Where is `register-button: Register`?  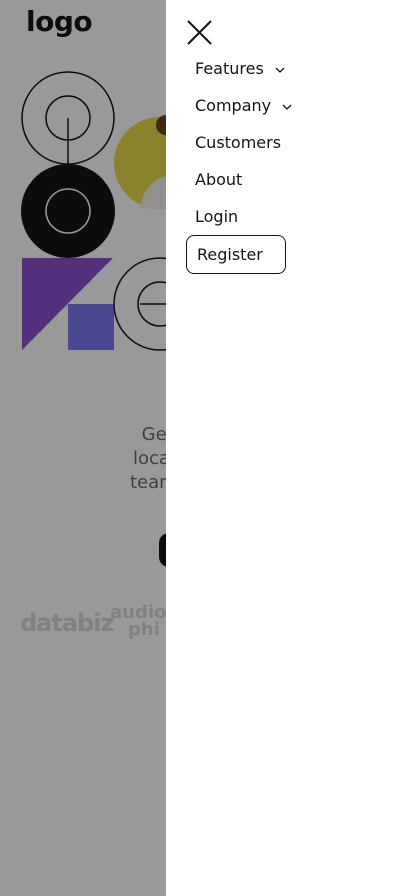
register-button: Register is located at coordinates (236, 254).